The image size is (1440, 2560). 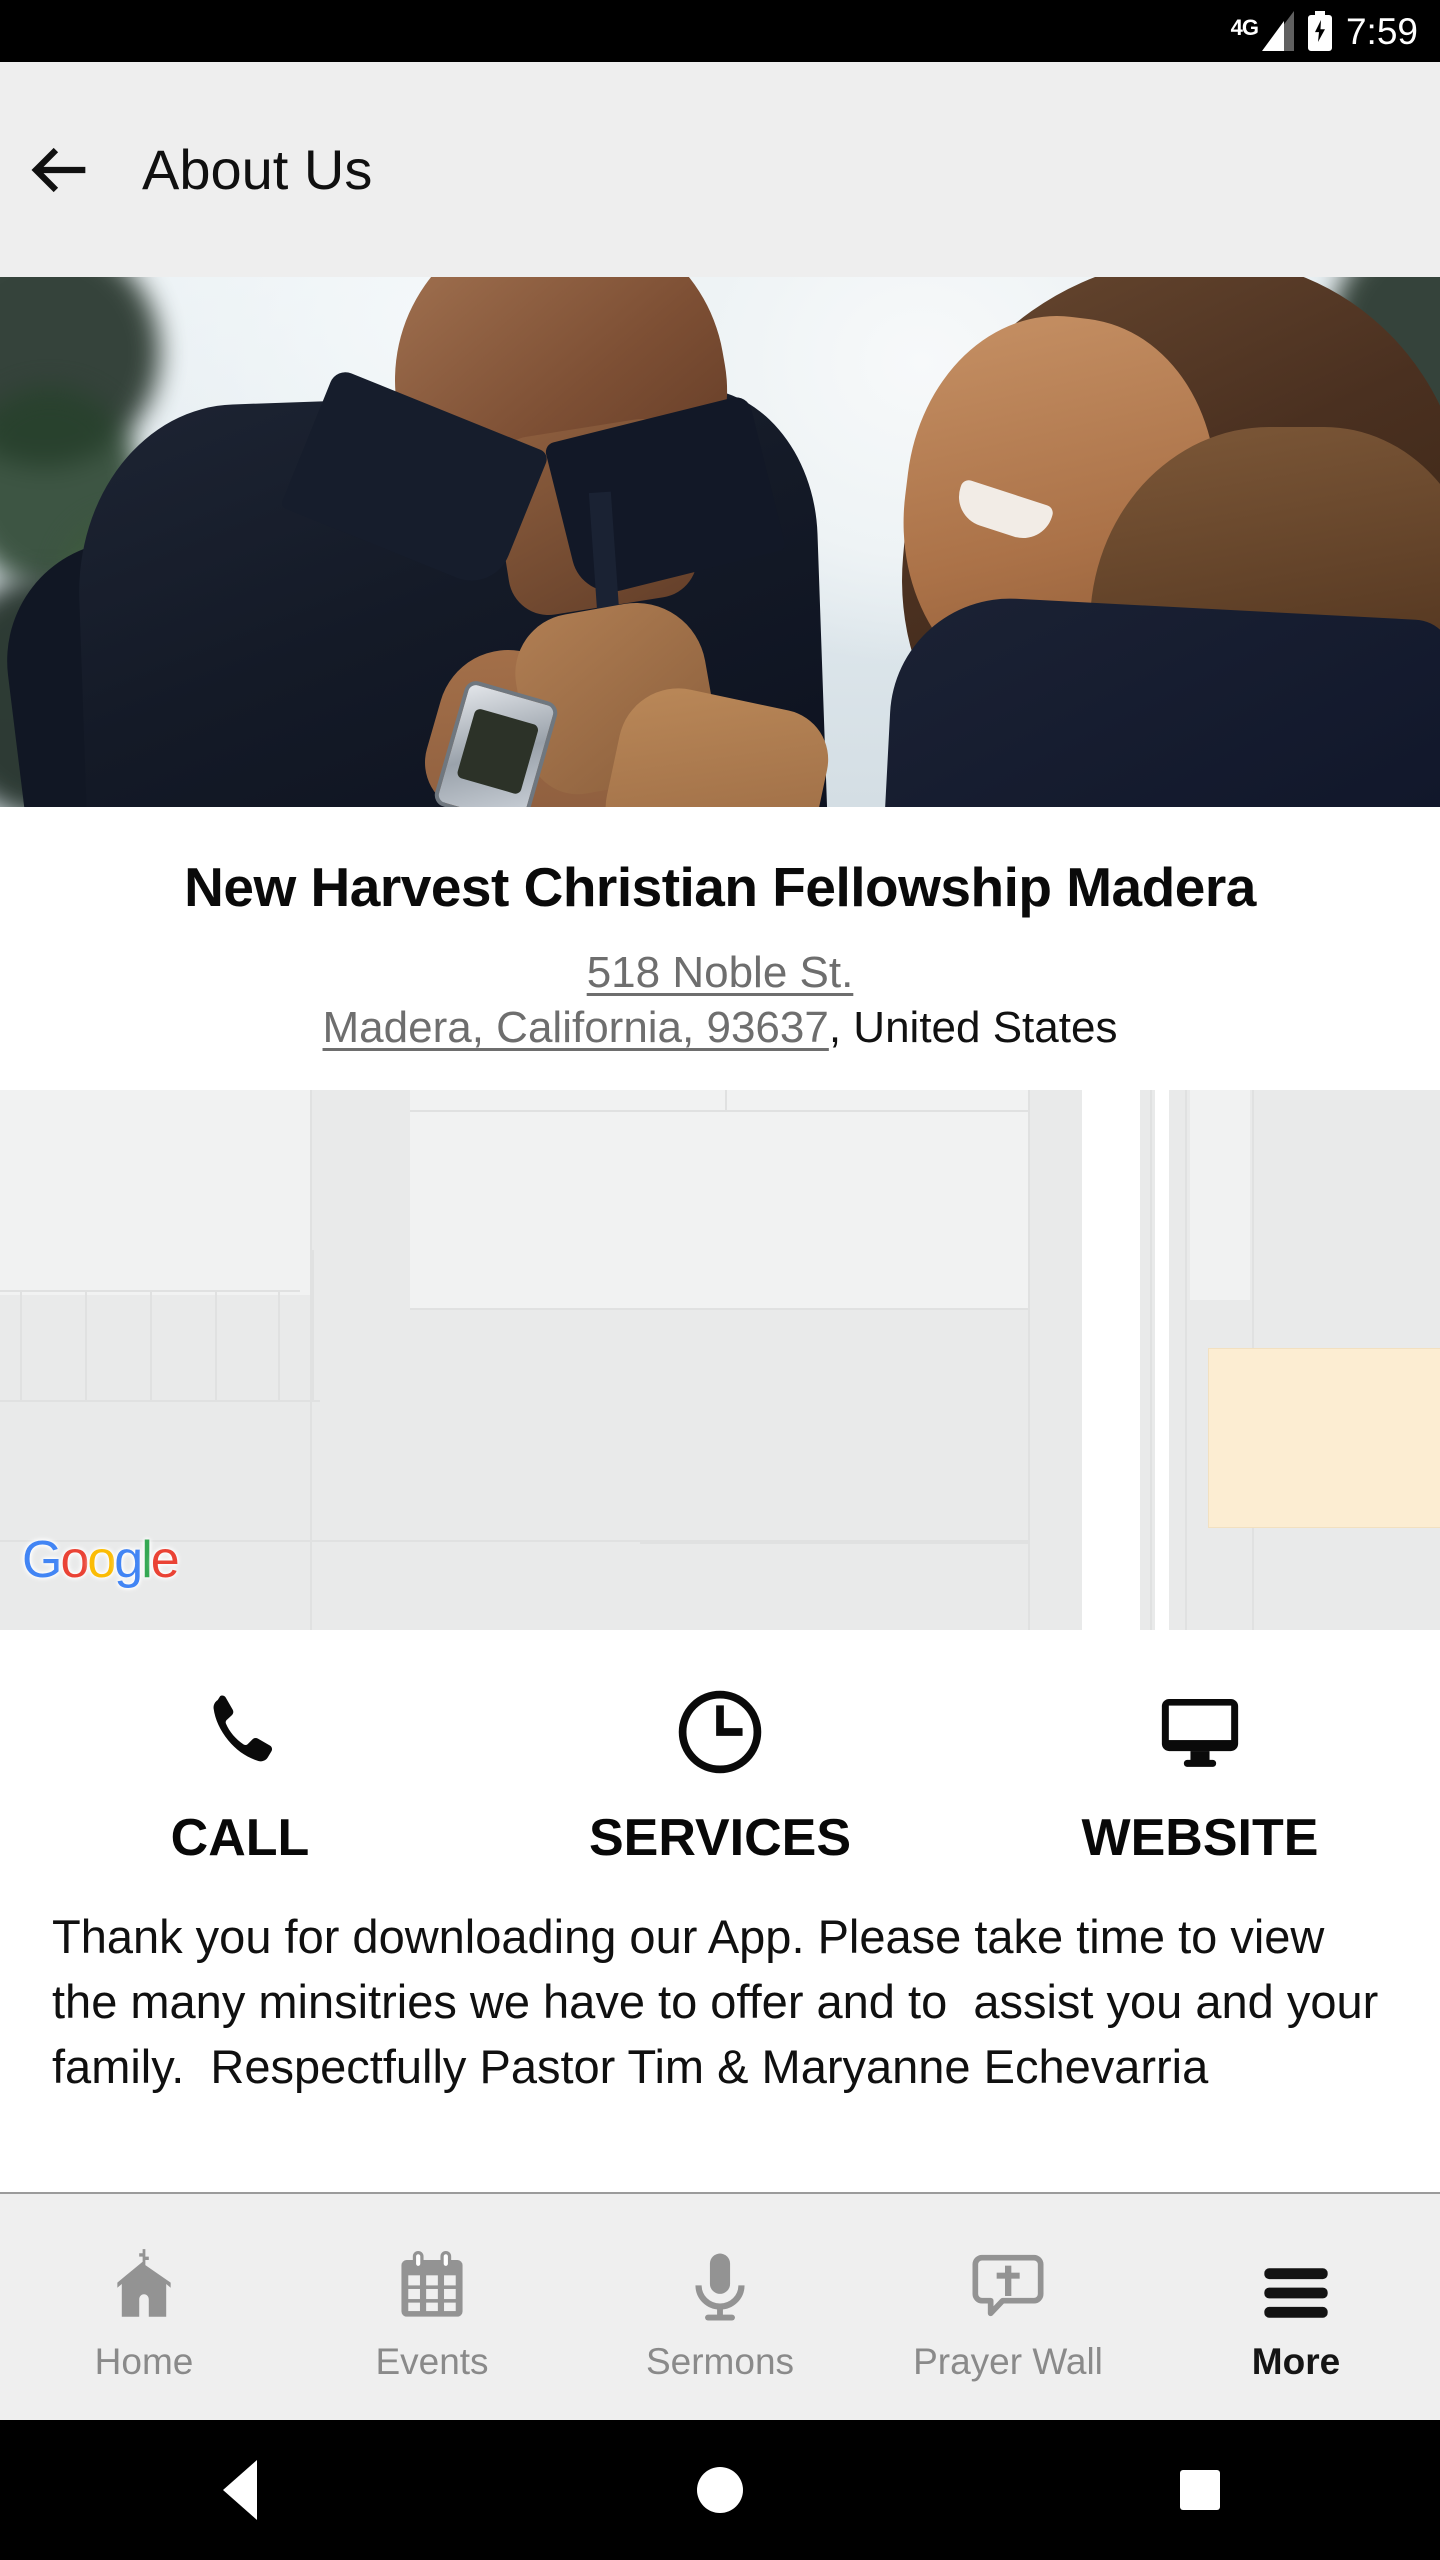 What do you see at coordinates (1008, 2279) in the screenshot?
I see `speech-bubble-cross-icon` at bounding box center [1008, 2279].